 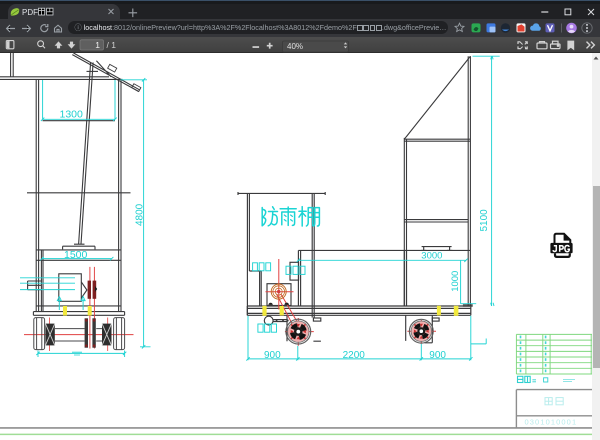 What do you see at coordinates (76, 255) in the screenshot?
I see `svg-text: 1500` at bounding box center [76, 255].